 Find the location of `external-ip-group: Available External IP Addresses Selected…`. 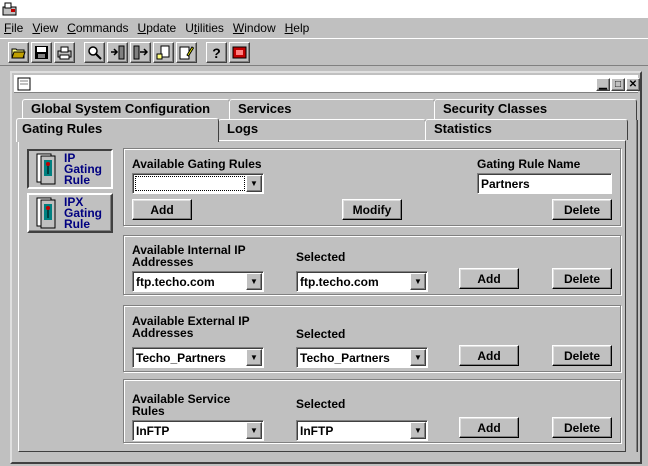

external-ip-group: Available External IP Addresses Selected… is located at coordinates (372, 338).